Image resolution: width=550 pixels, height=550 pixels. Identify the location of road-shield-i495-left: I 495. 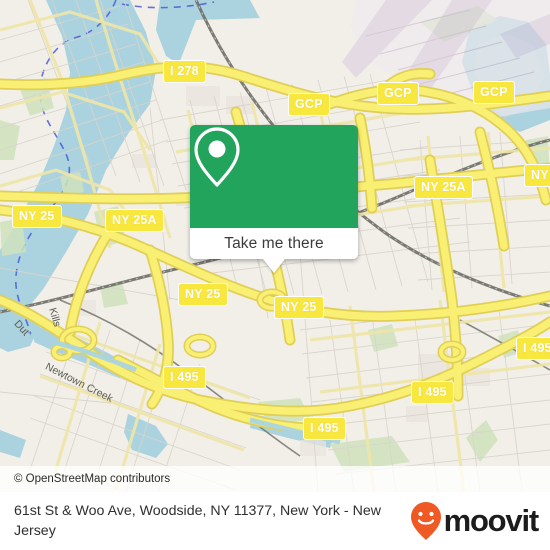
(184, 377).